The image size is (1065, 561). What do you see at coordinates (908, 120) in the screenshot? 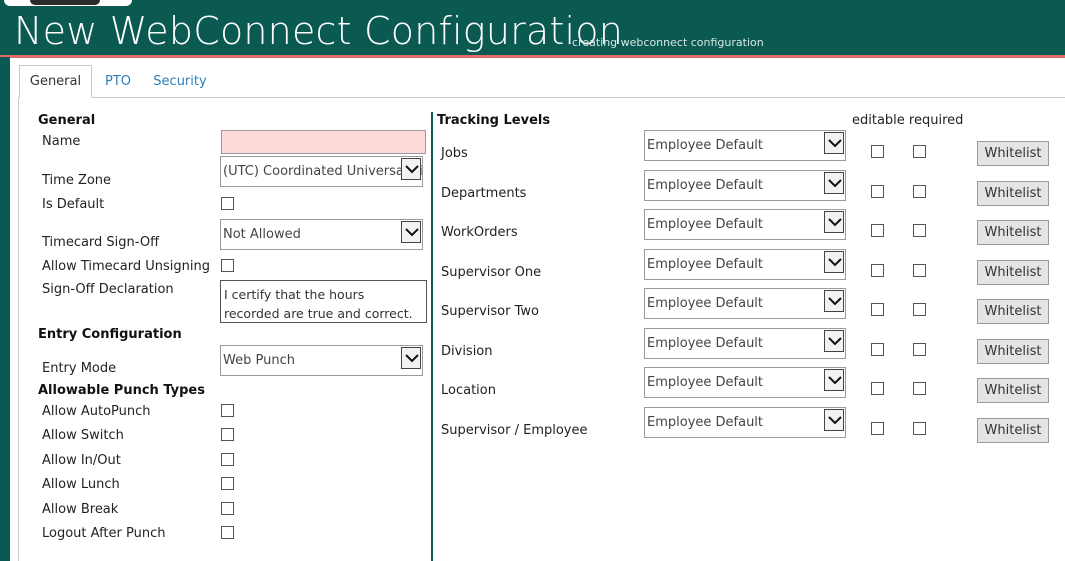
I see `tracking-column-headers: editable required` at bounding box center [908, 120].